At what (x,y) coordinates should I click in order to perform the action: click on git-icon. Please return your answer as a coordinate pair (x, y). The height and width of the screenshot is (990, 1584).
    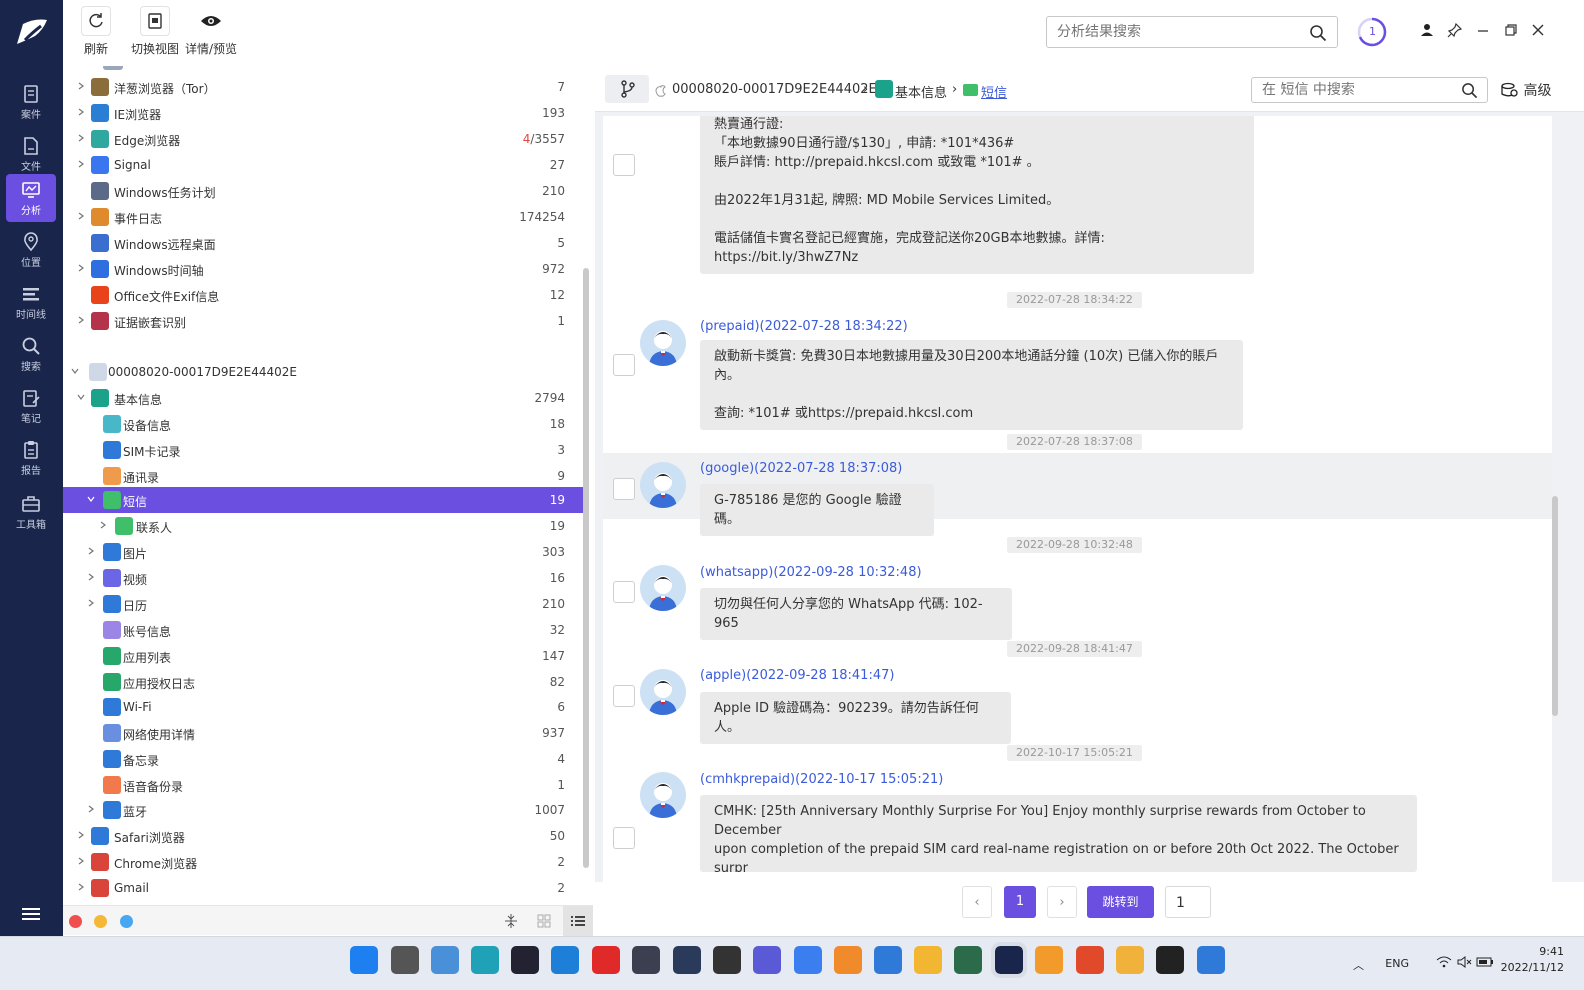
    Looking at the image, I should click on (1090, 960).